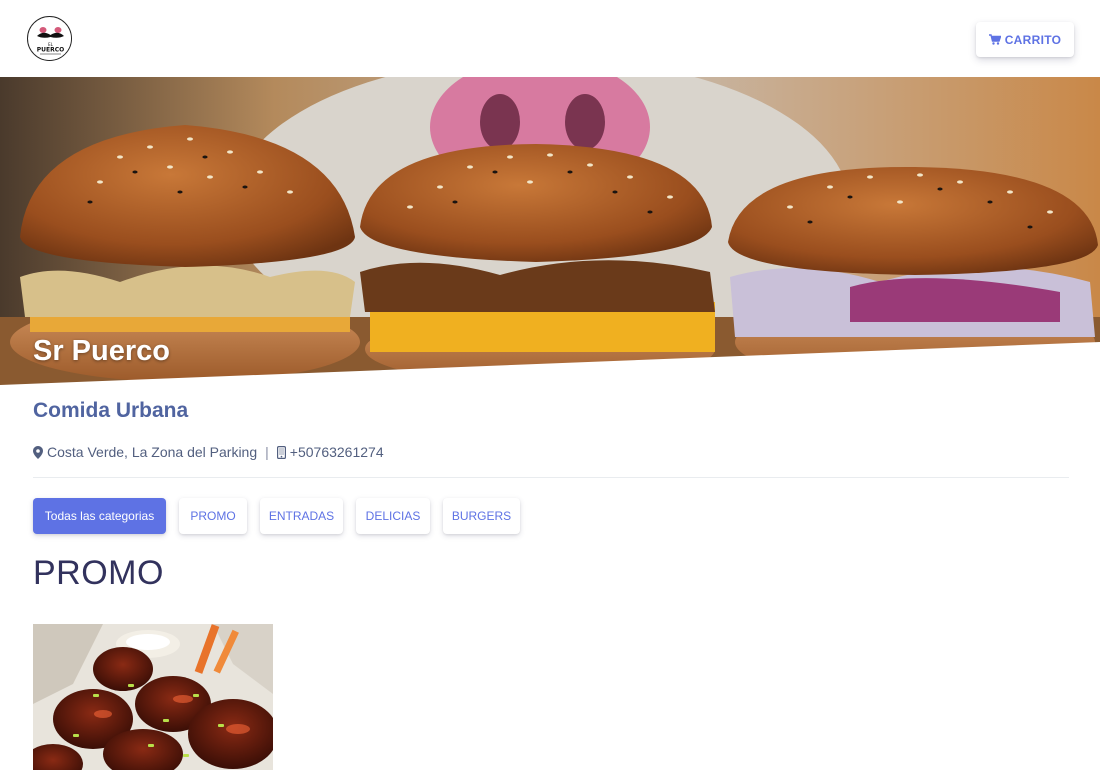 The width and height of the screenshot is (1100, 770). I want to click on section-title: PROMO, so click(98, 573).